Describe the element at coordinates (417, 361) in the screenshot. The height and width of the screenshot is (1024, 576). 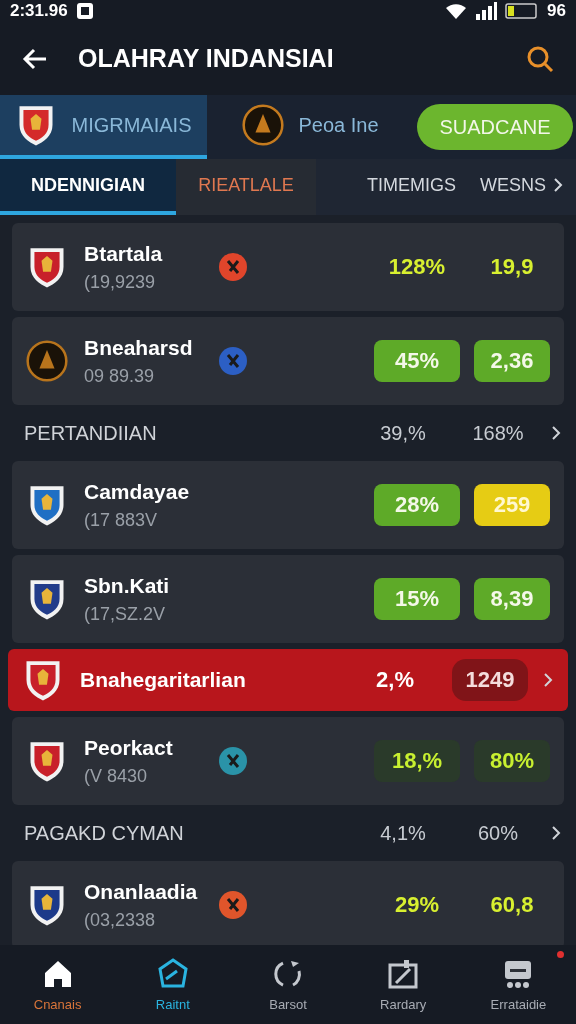
I see `stat-value: 45%` at that location.